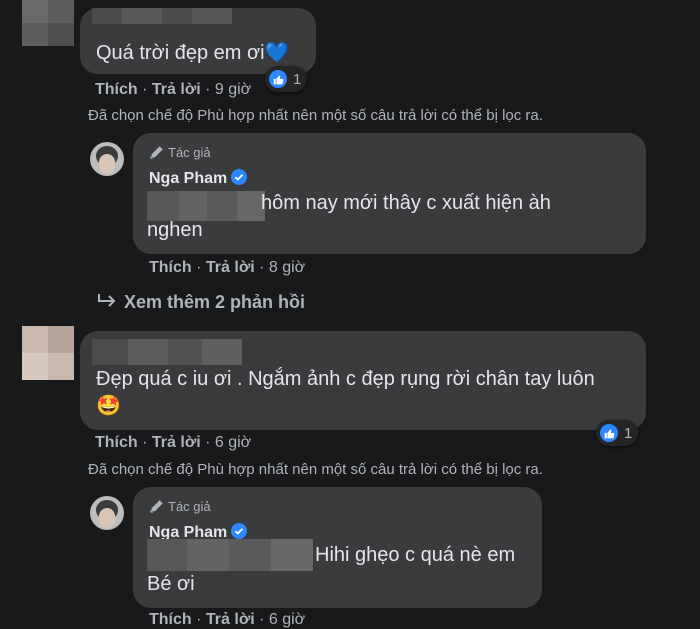 Image resolution: width=700 pixels, height=629 pixels. Describe the element at coordinates (108, 406) in the screenshot. I see `comment-text-line2: 🤩` at that location.